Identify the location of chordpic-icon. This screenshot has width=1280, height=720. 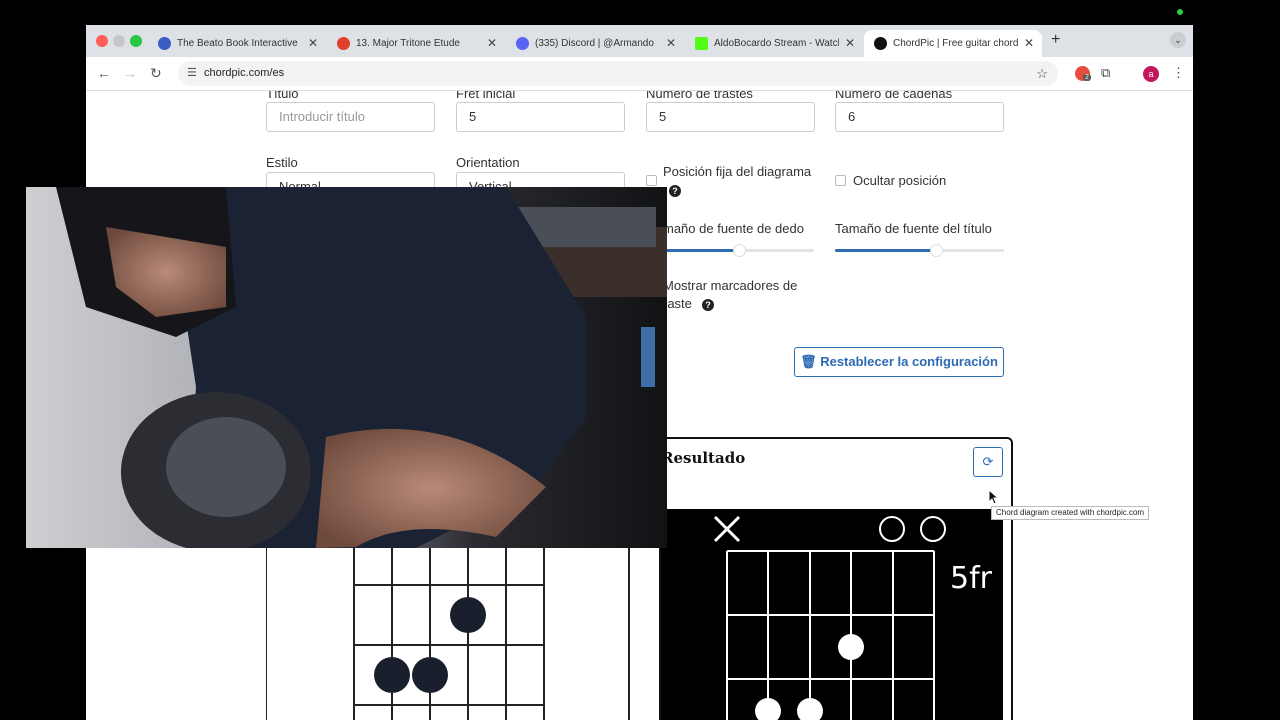
(880, 43).